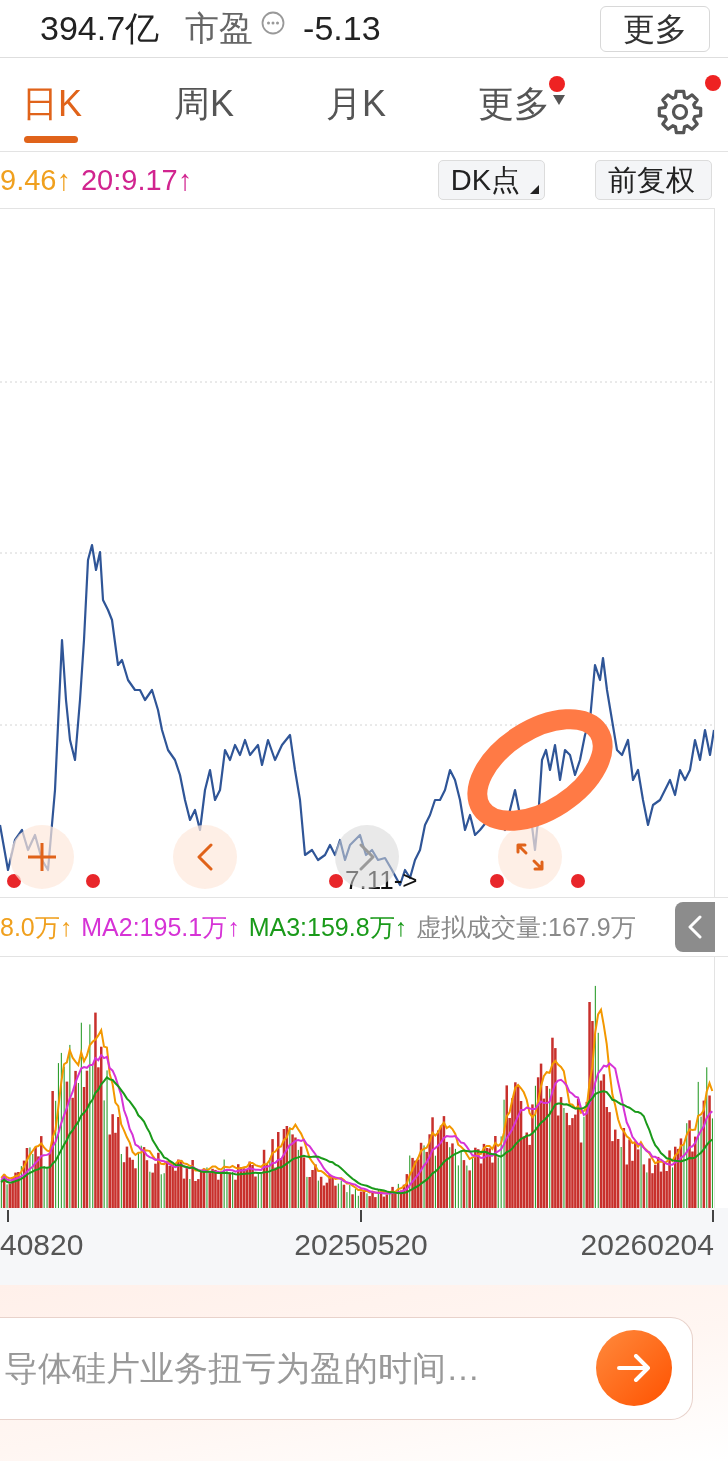 The image size is (728, 1461). Describe the element at coordinates (42, 1245) in the screenshot. I see `date-axis-label: 40820` at that location.